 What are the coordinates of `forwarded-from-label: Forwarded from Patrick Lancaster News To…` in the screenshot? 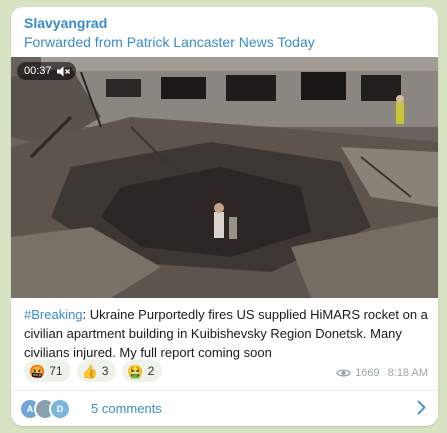 It's located at (169, 42).